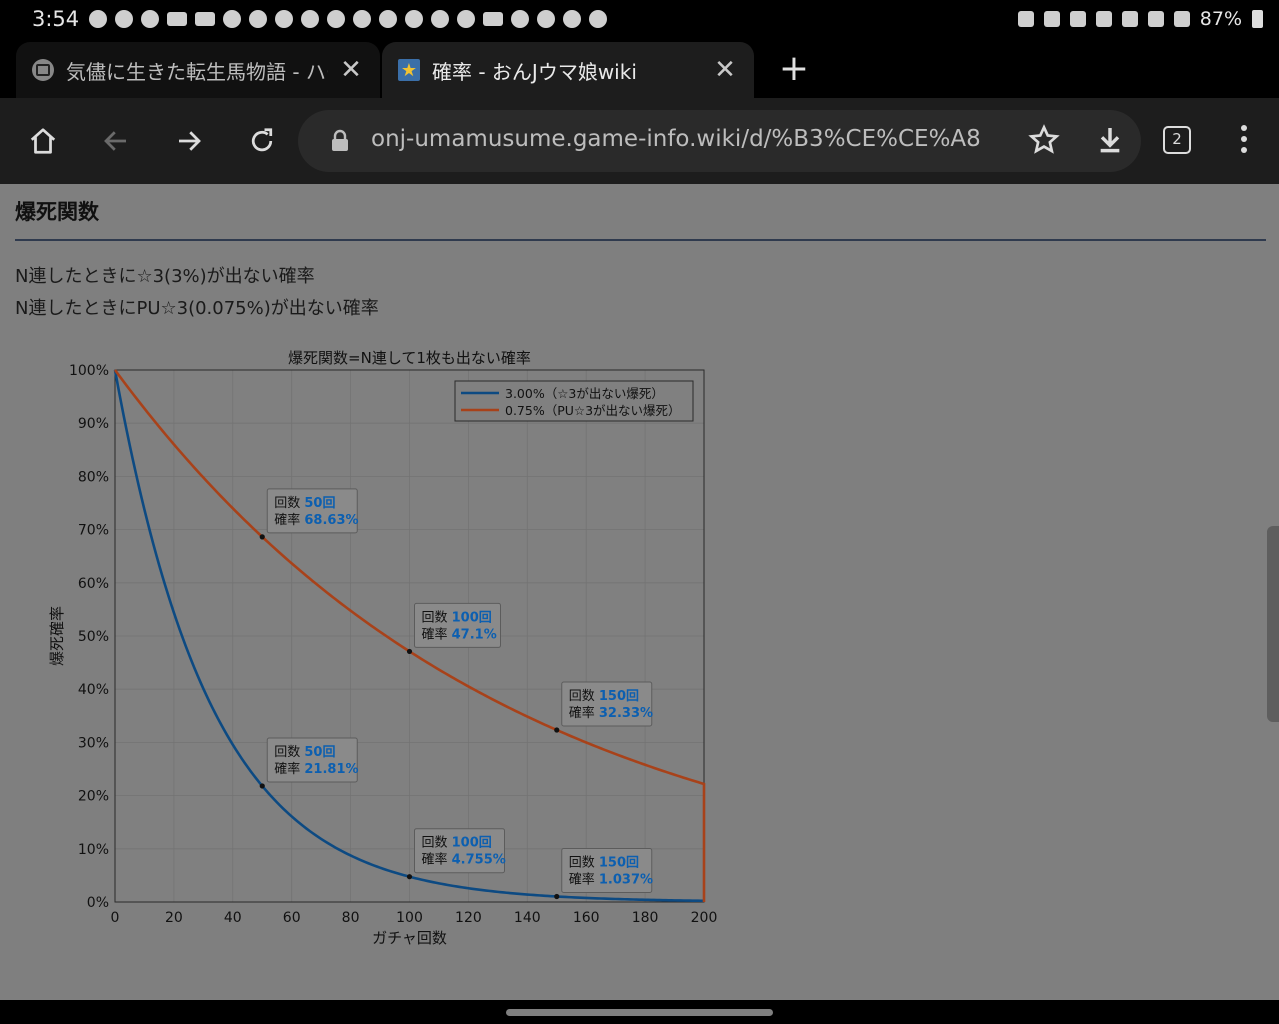  I want to click on forward-button, so click(189, 141).